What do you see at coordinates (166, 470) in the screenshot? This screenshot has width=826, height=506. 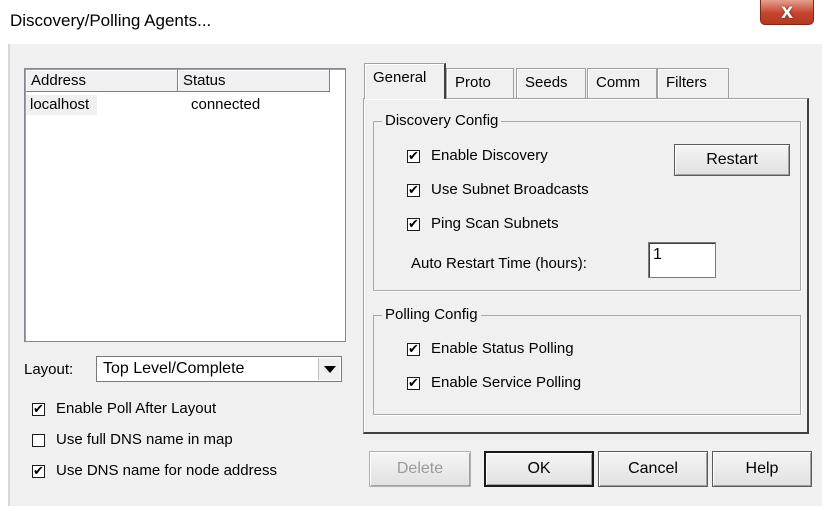 I see `use-dns-node-address-label: Use DNS name for node address` at bounding box center [166, 470].